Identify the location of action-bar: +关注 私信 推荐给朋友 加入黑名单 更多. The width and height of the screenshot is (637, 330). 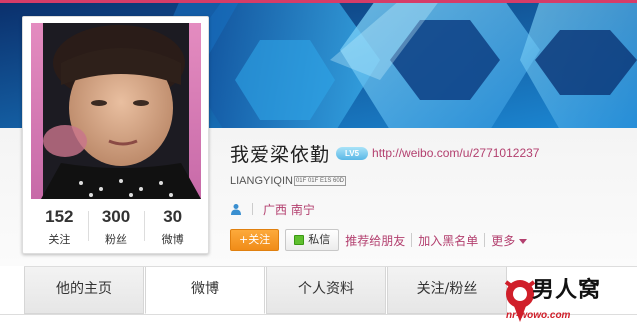
(379, 240).